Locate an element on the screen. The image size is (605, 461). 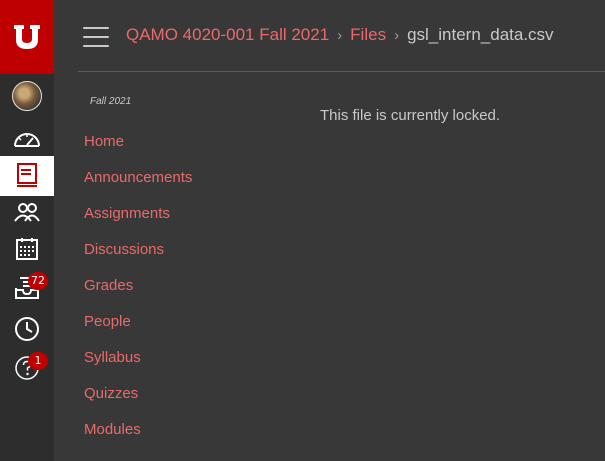
nav-inbox is located at coordinates (27, 288).